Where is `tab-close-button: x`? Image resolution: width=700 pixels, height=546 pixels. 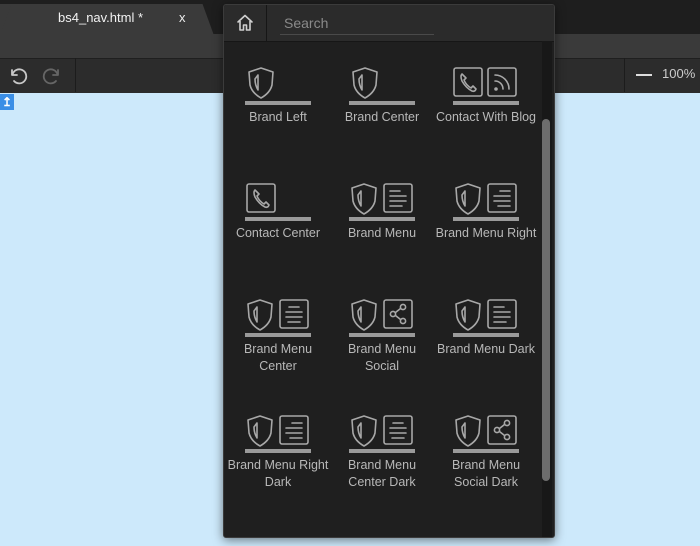 tab-close-button: x is located at coordinates (182, 17).